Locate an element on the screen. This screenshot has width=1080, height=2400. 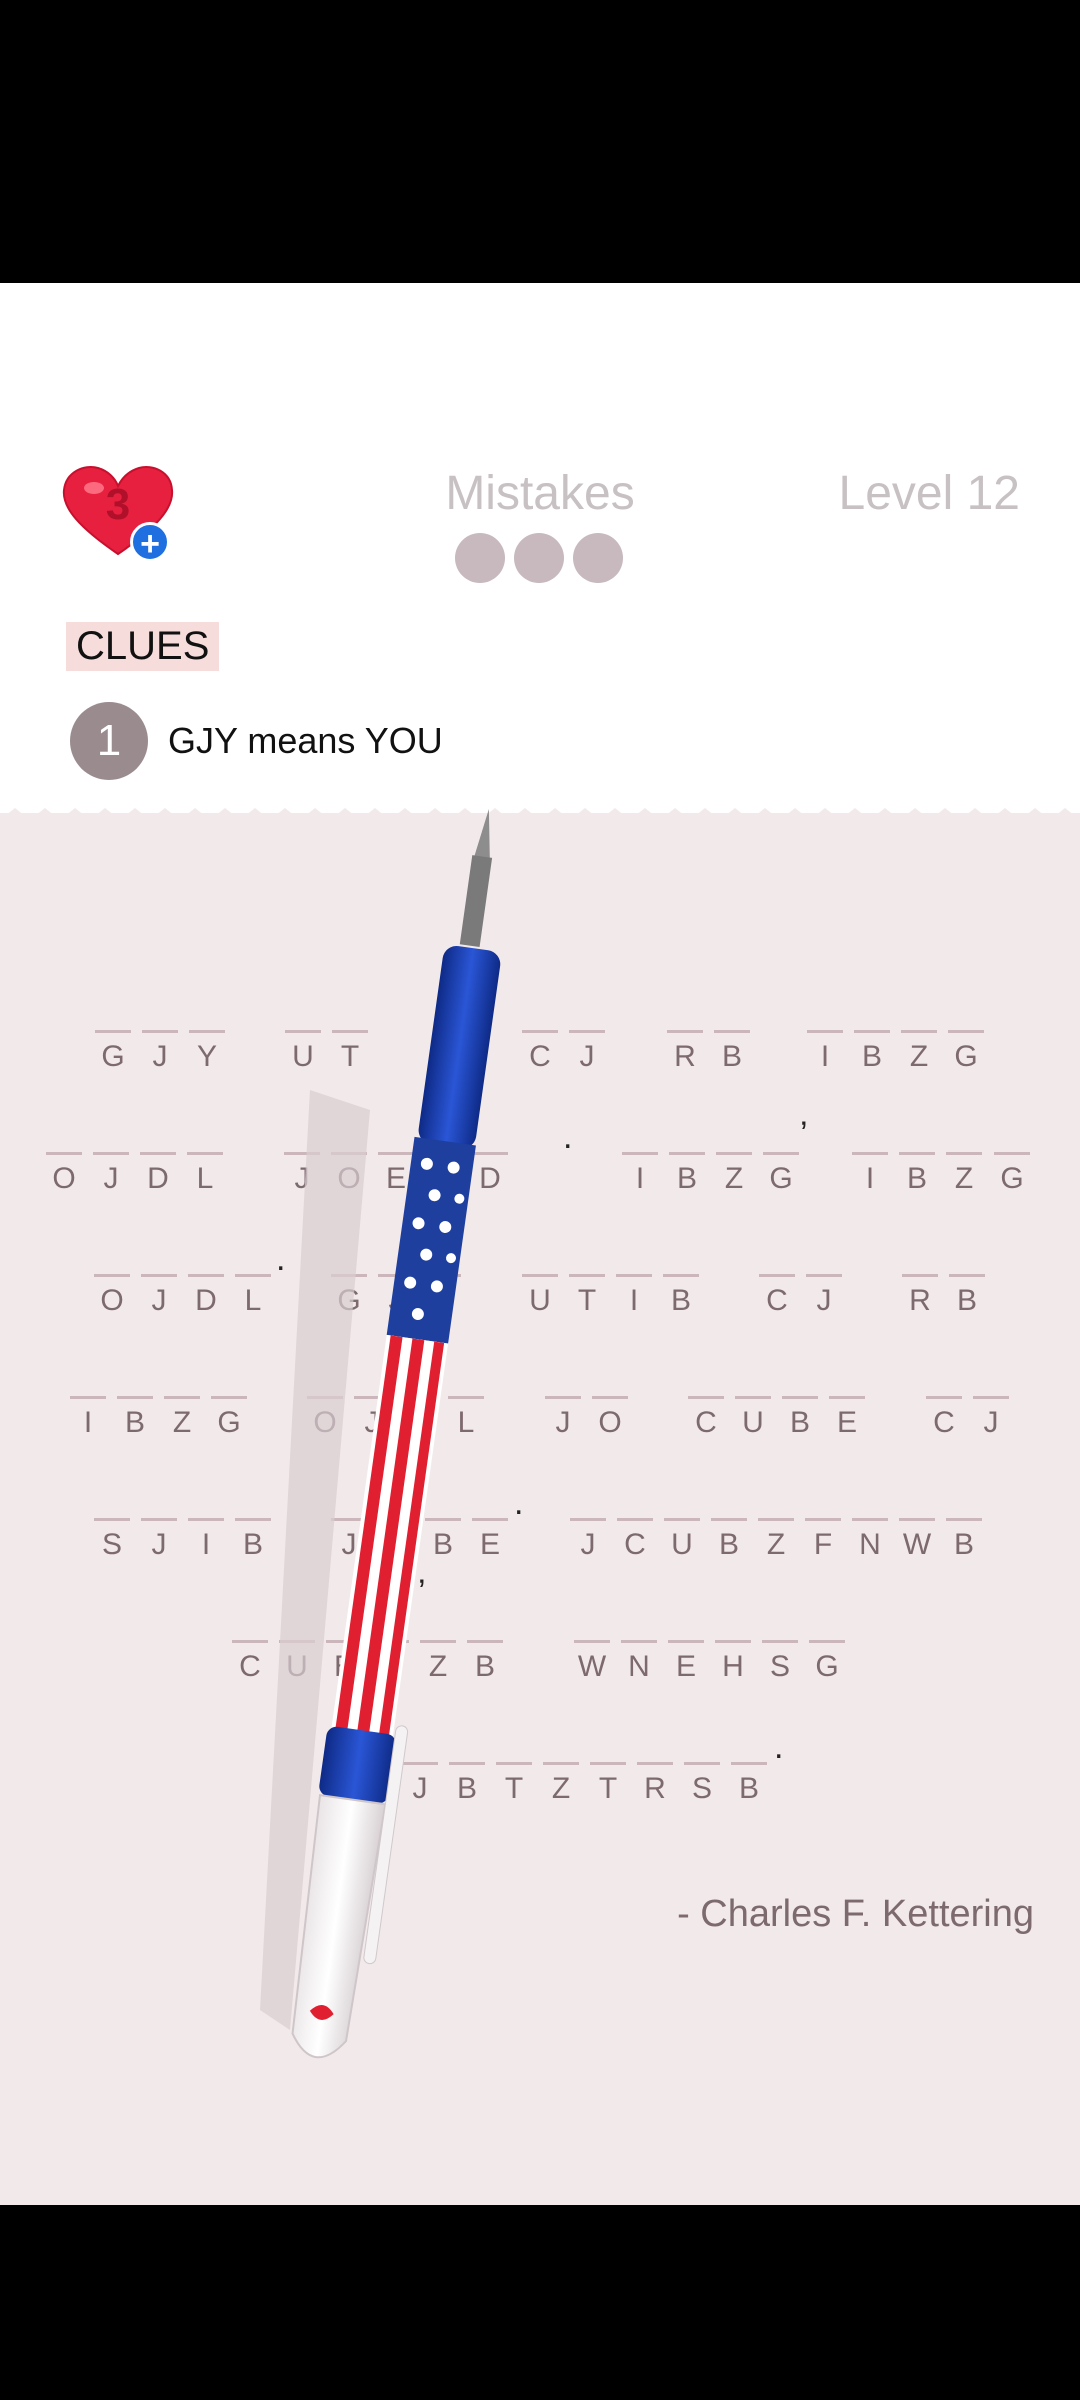
letter-cell: Y is located at coordinates (207, 1060).